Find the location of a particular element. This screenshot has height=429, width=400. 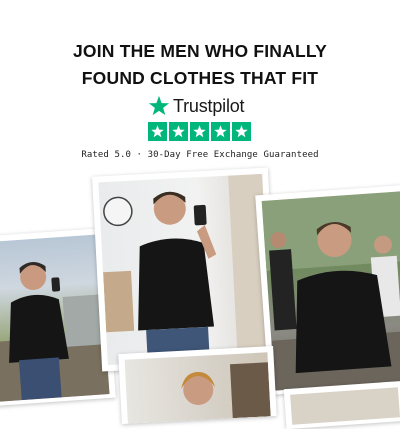

customer-photo-bottom is located at coordinates (197, 385).